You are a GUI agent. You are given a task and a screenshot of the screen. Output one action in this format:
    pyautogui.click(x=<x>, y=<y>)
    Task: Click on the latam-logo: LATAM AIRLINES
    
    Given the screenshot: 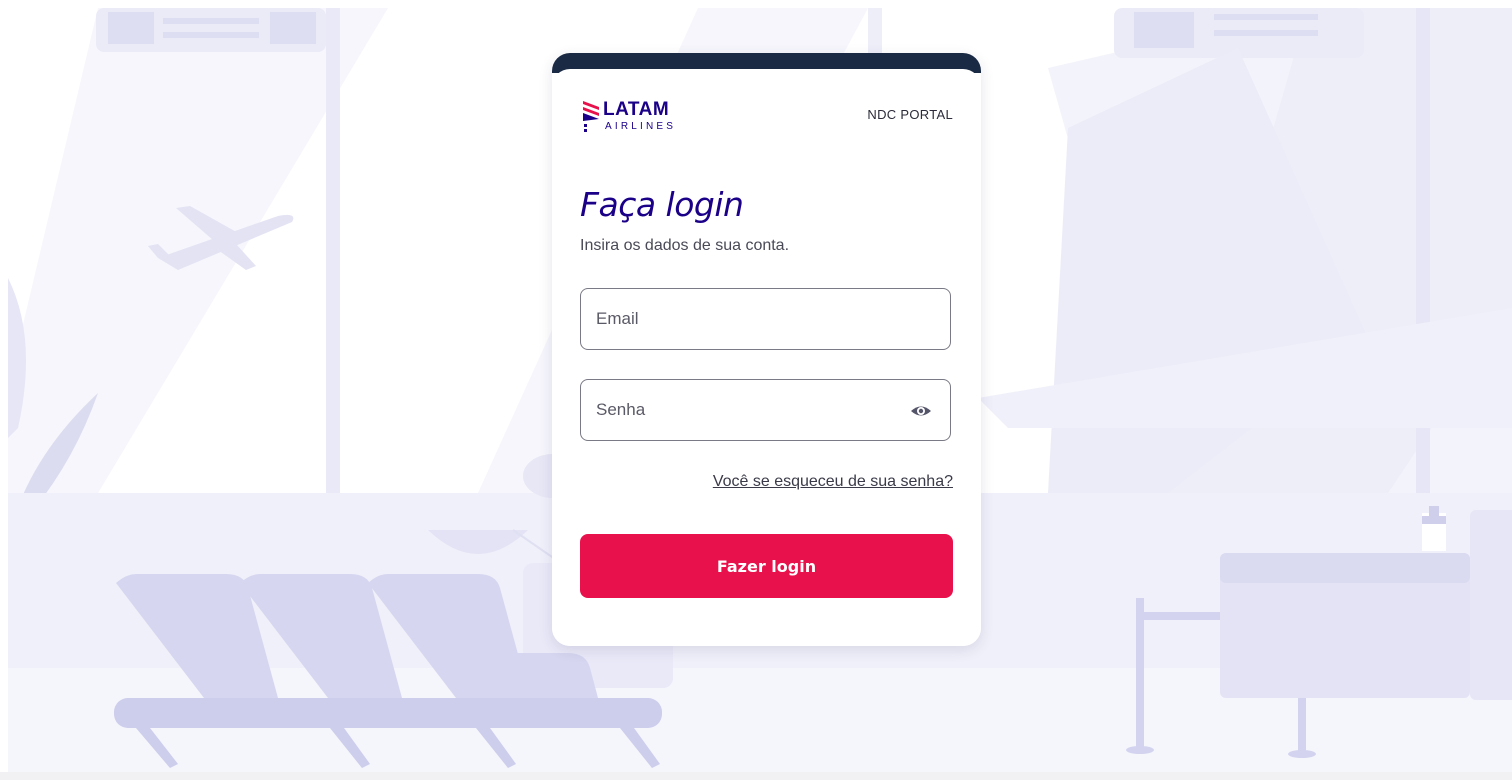 What is the action you would take?
    pyautogui.click(x=641, y=118)
    